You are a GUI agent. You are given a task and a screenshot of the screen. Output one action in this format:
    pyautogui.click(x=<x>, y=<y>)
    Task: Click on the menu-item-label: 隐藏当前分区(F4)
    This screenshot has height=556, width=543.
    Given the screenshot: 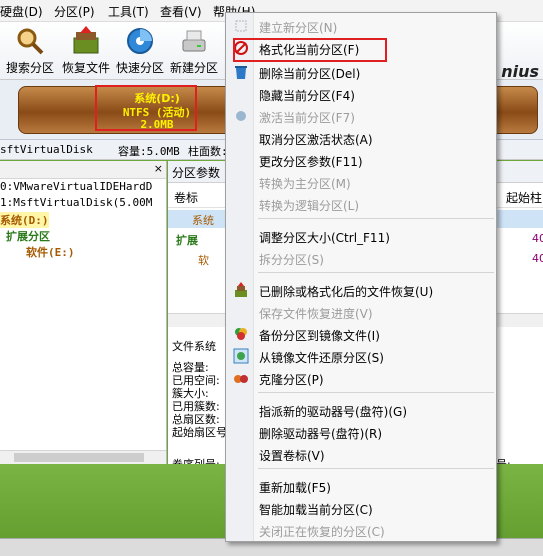 What is the action you would take?
    pyautogui.click(x=307, y=96)
    